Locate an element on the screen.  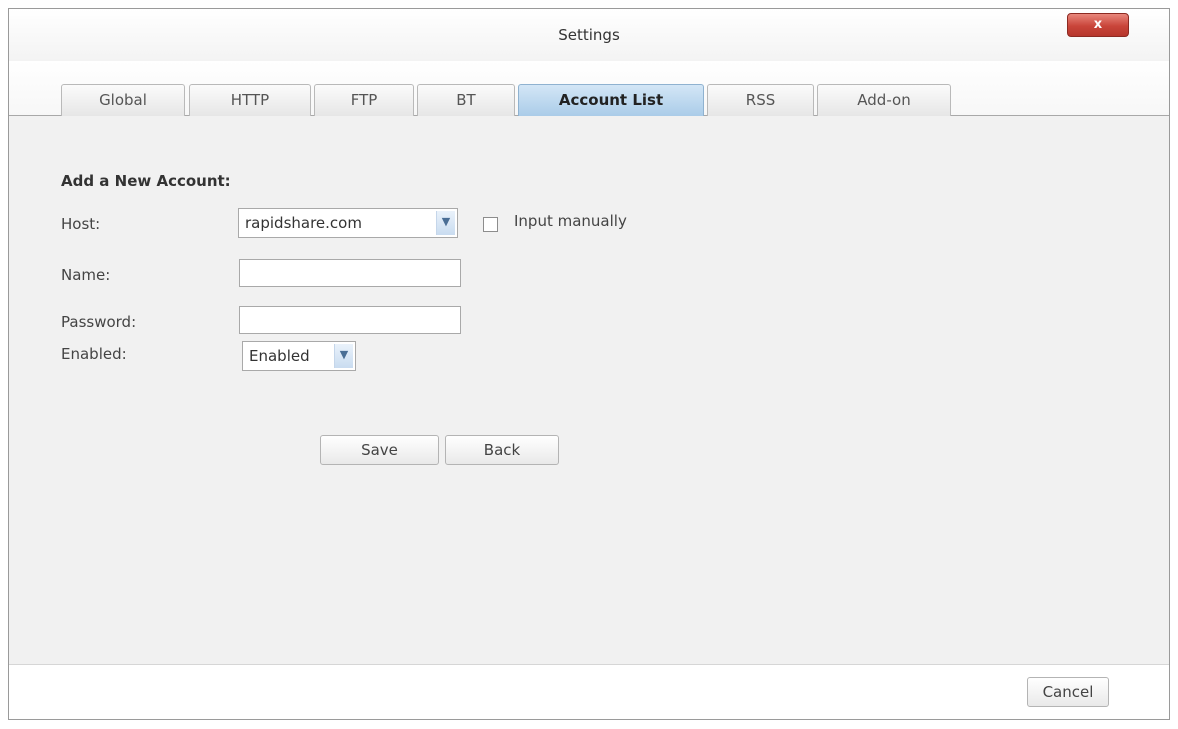
input-manually-checkbox is located at coordinates (490, 224).